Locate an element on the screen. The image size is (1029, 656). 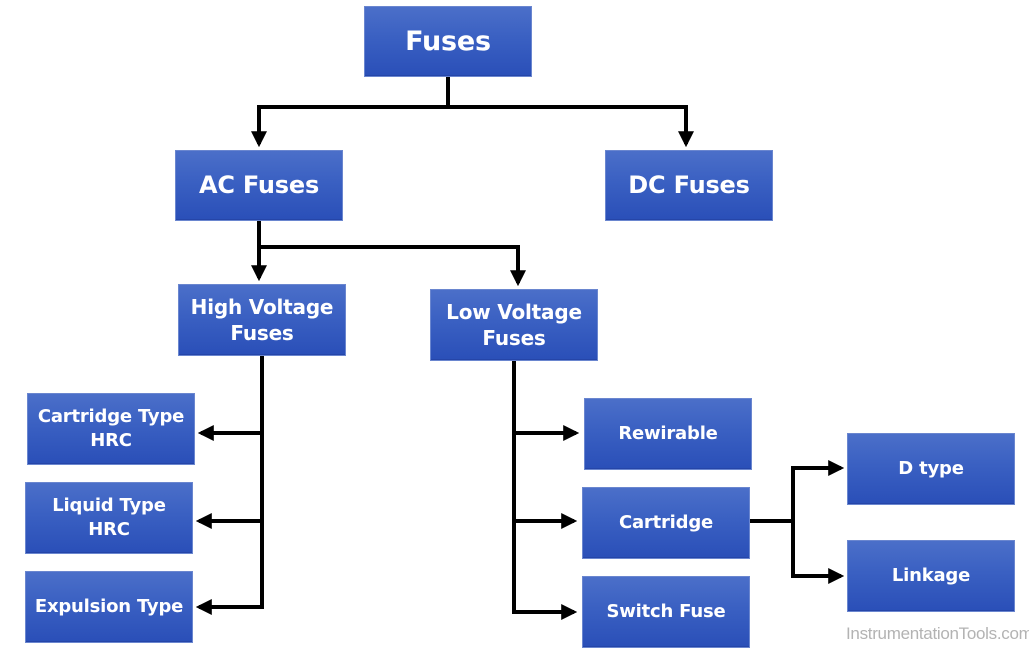
edge-ac-lv is located at coordinates (391, 266).